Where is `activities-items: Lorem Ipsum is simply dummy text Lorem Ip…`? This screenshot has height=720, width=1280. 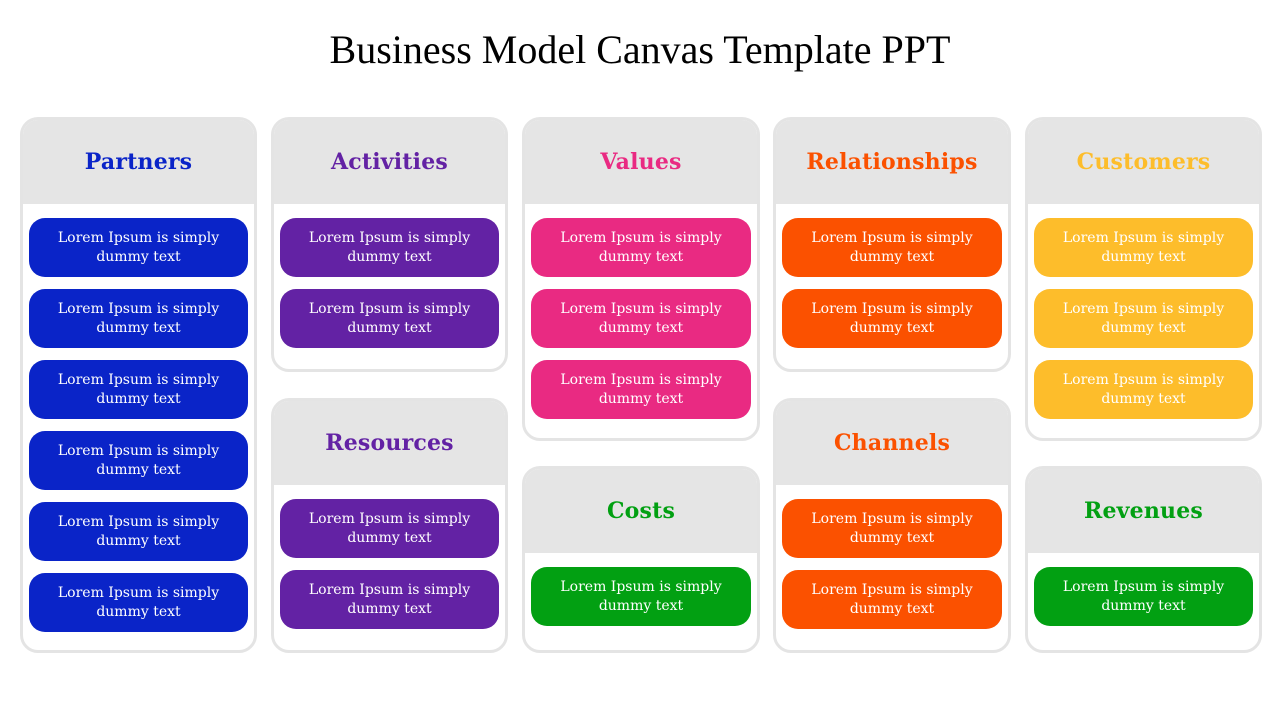
activities-items: Lorem Ipsum is simply dummy text Lorem Ip… is located at coordinates (389, 276).